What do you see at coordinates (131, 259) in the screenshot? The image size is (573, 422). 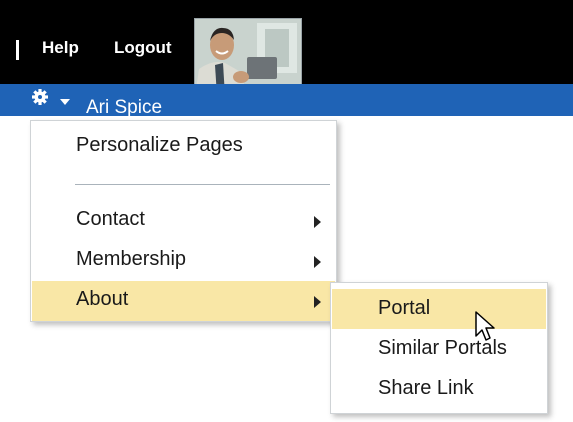 I see `menu-item-label: Membership` at bounding box center [131, 259].